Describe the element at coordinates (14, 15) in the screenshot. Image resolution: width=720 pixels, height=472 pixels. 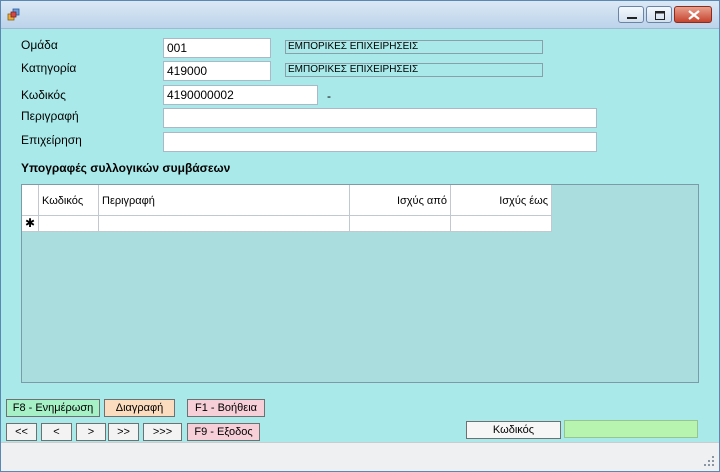
I see `app-icon` at that location.